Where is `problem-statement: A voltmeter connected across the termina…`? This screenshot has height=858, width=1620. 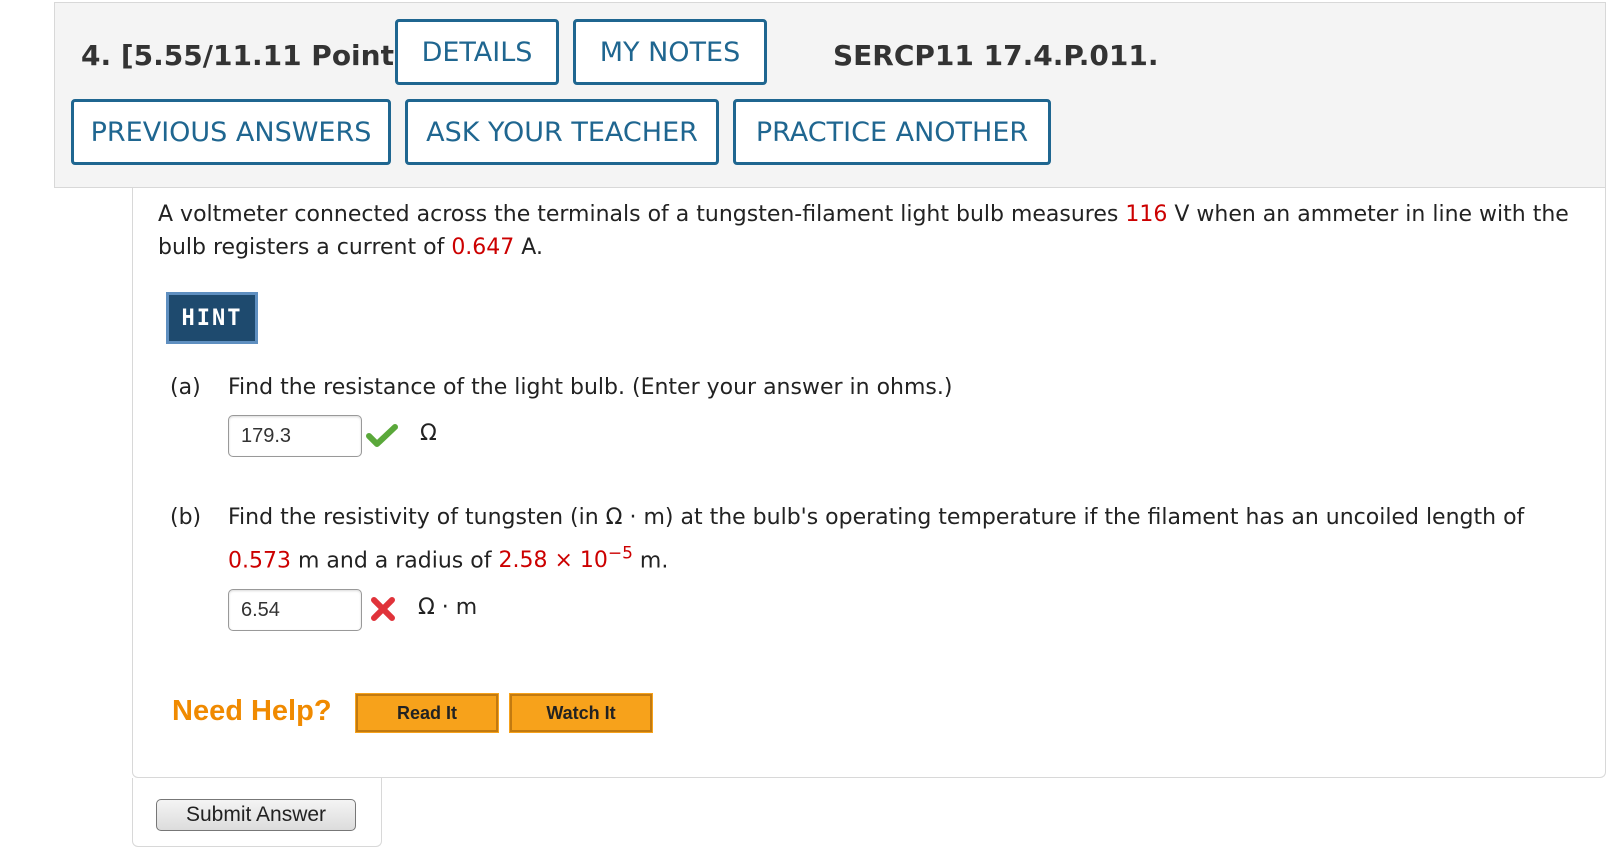 problem-statement: A voltmeter connected across the termina… is located at coordinates (863, 231).